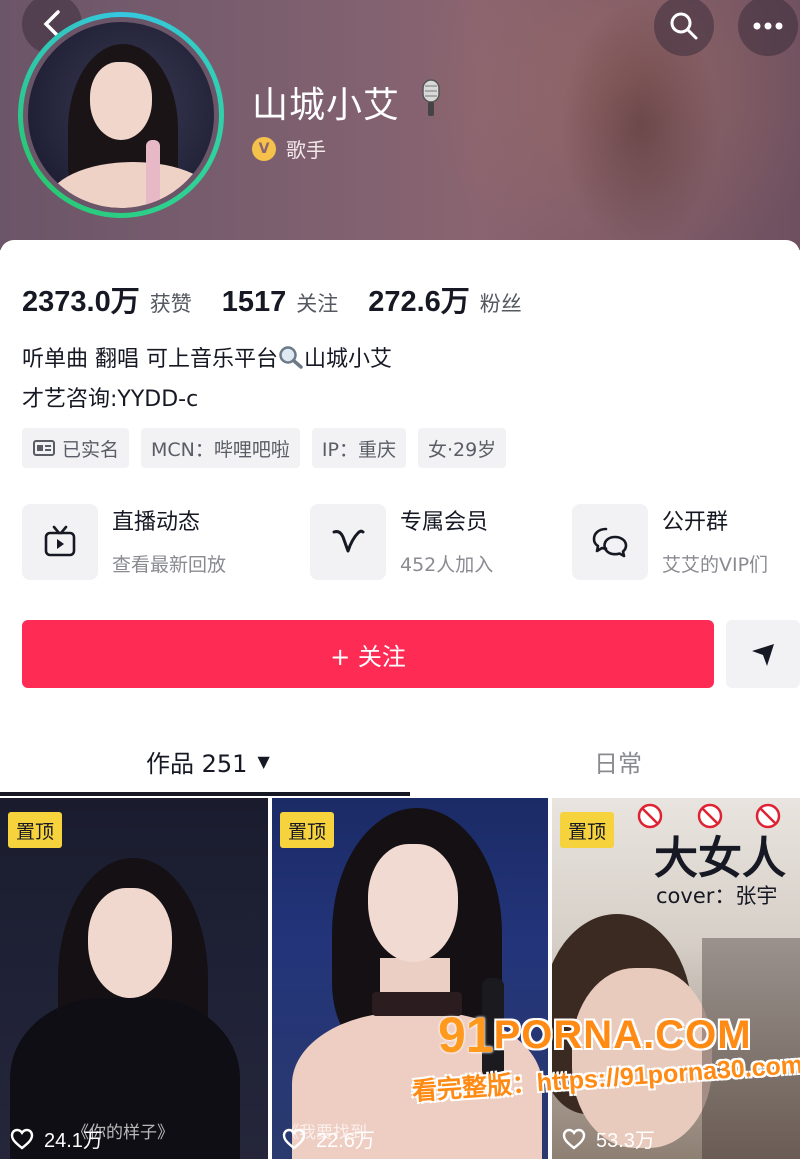 This screenshot has width=800, height=1159. I want to click on tab-daily-label: 日常, so click(618, 763).